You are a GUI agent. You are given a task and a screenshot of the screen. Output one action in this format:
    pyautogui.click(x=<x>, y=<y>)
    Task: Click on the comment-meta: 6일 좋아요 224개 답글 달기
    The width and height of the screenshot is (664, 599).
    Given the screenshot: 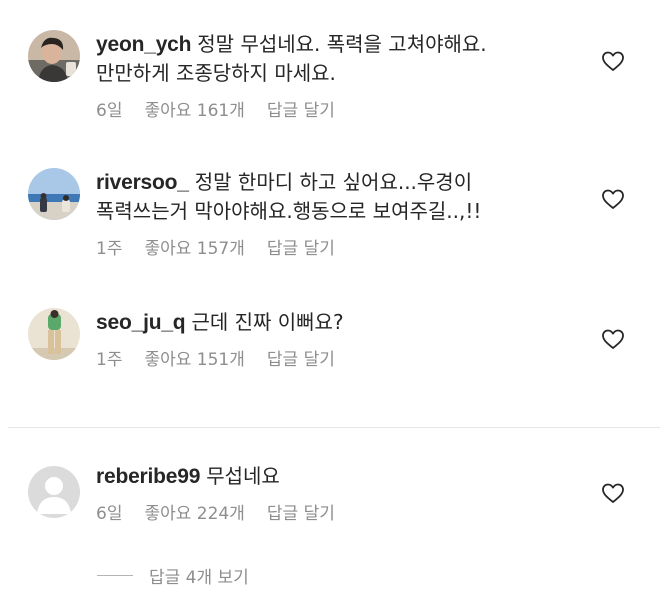 What is the action you would take?
    pyautogui.click(x=331, y=511)
    